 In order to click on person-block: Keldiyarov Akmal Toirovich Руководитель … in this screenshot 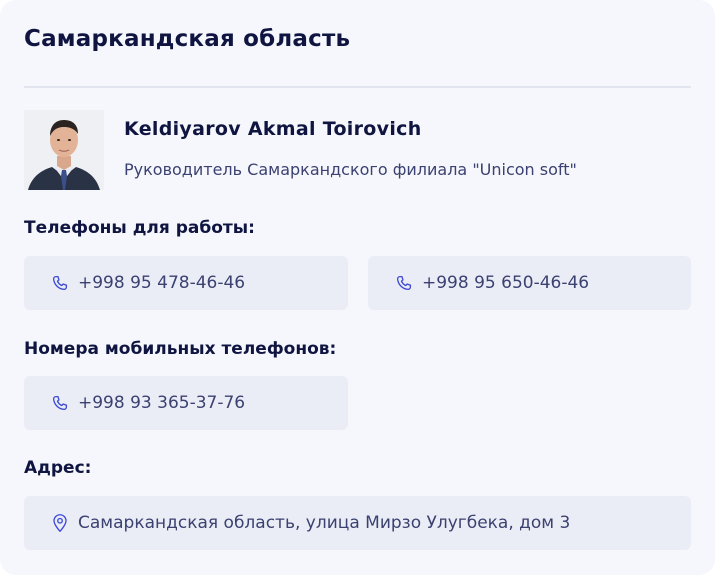, I will do `click(357, 150)`.